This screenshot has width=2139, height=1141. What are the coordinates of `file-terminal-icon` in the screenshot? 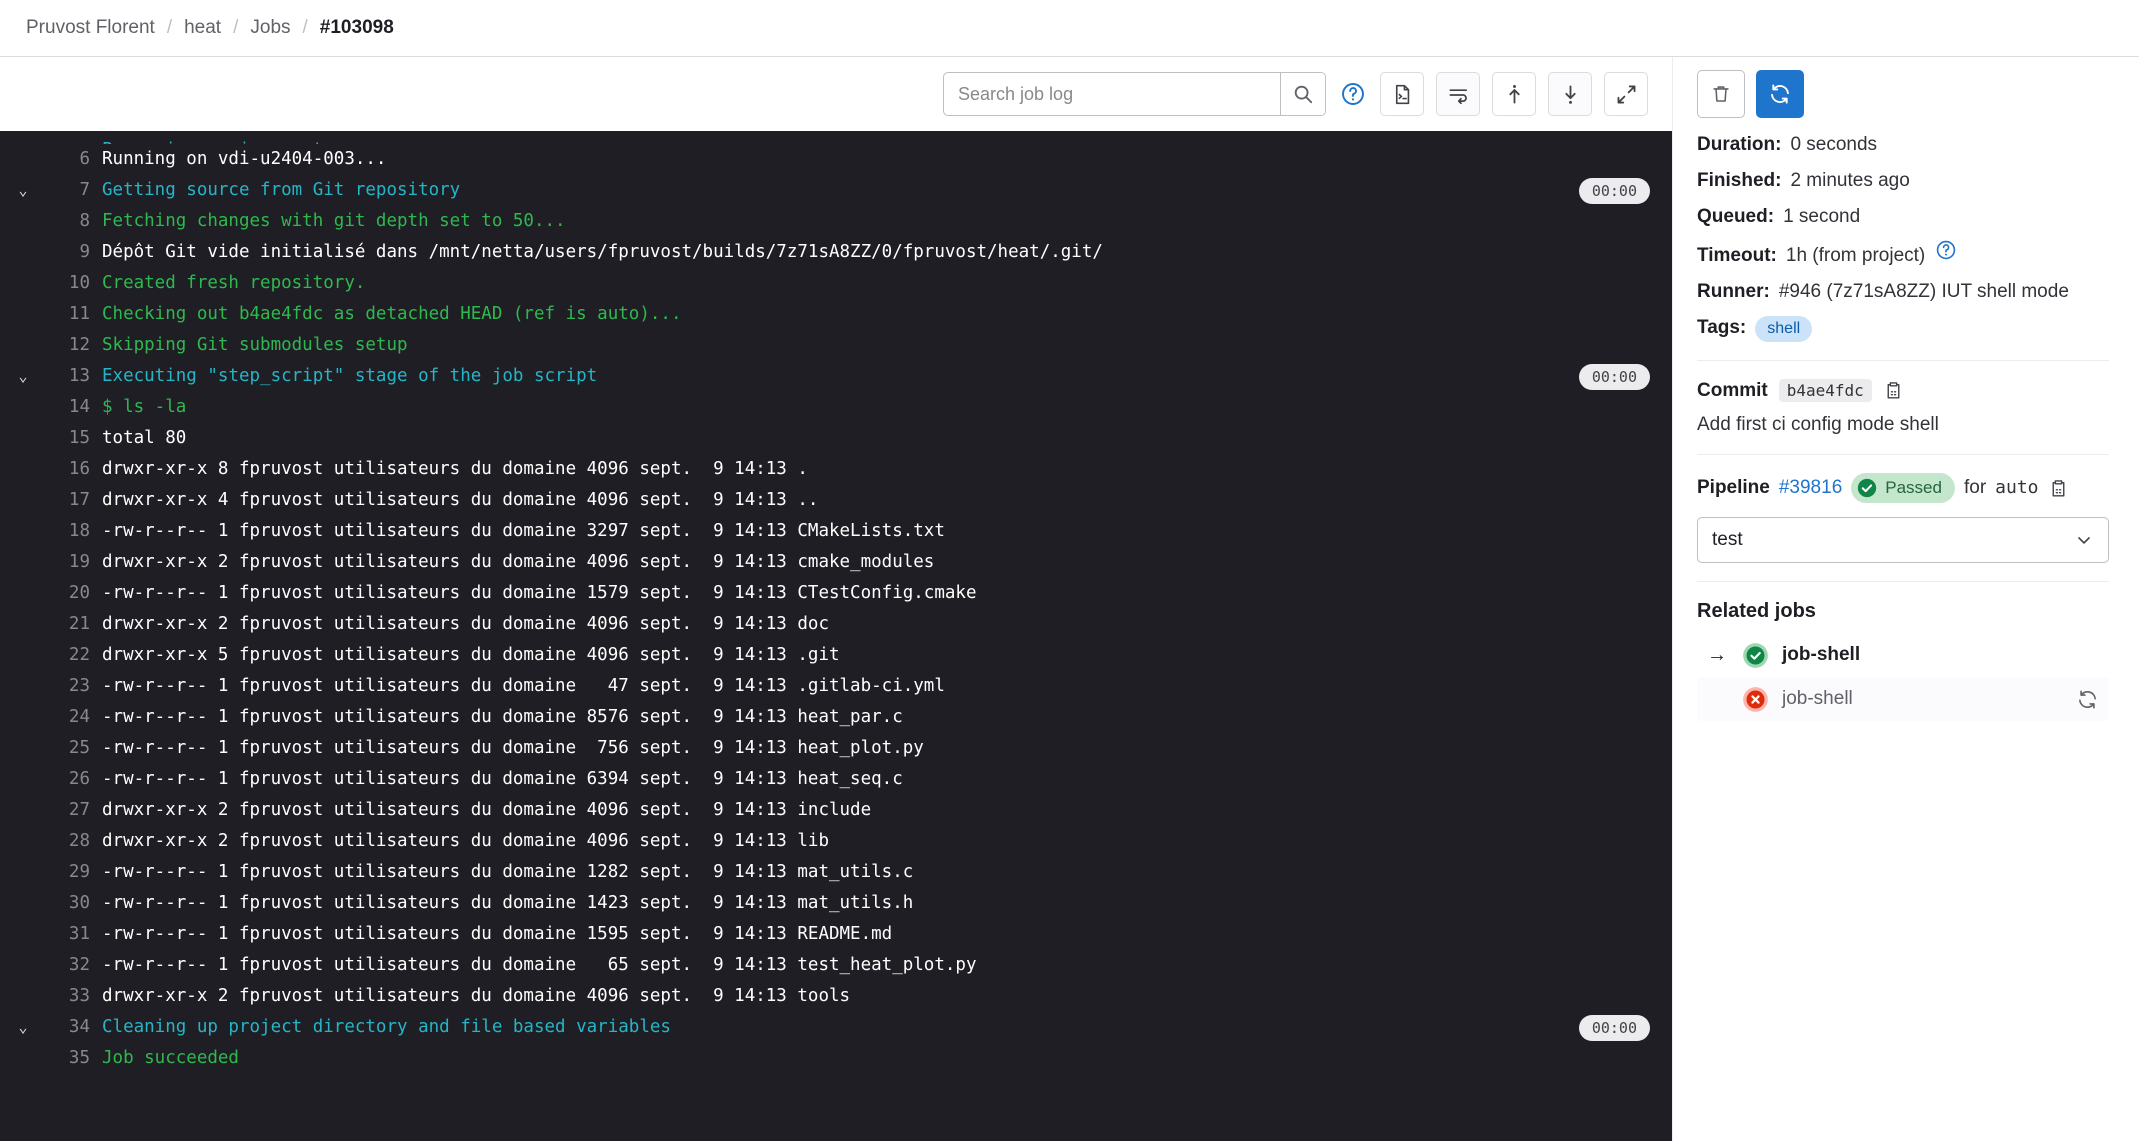 It's located at (1402, 94).